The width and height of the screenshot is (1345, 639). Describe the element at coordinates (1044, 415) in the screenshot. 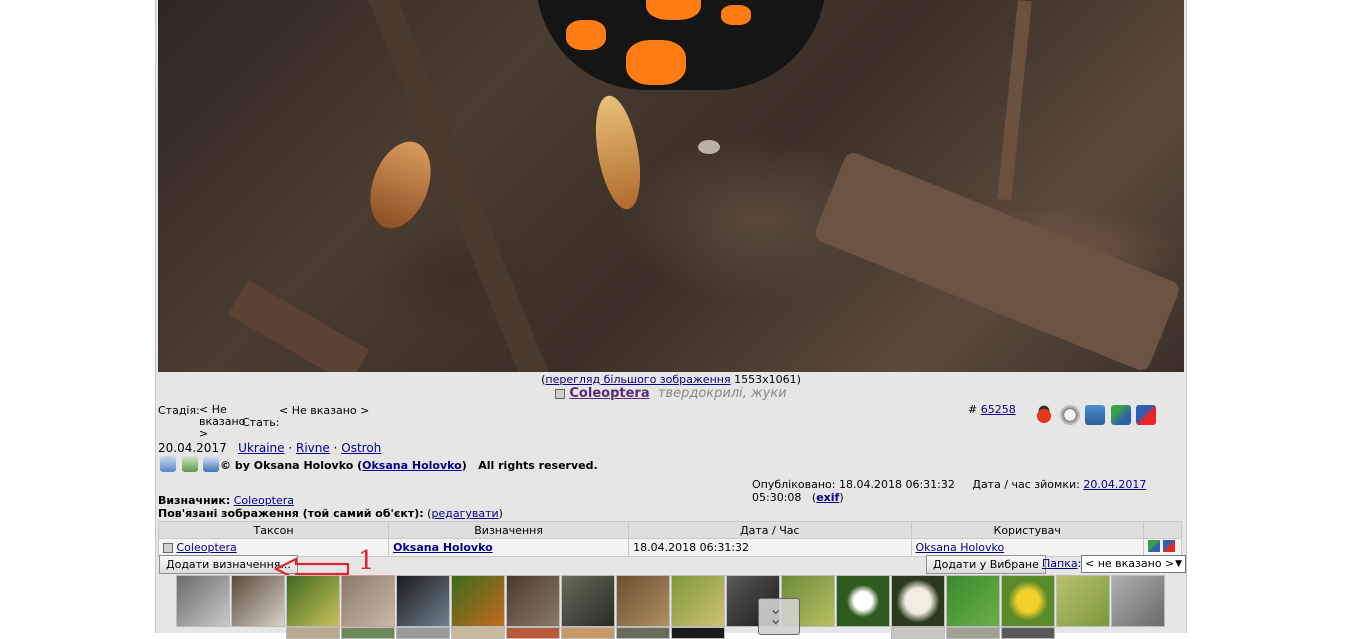

I see `bug-icon` at that location.